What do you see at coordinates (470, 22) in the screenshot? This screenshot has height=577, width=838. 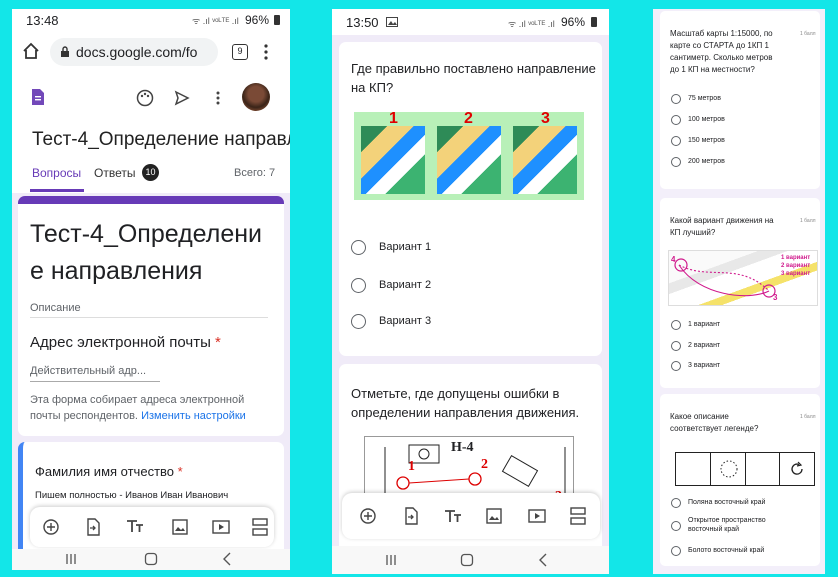 I see `status-bar-2: 13:50 ᯤ .ıl ᵛᵒᴸᵀᴱ .ıl 96%` at bounding box center [470, 22].